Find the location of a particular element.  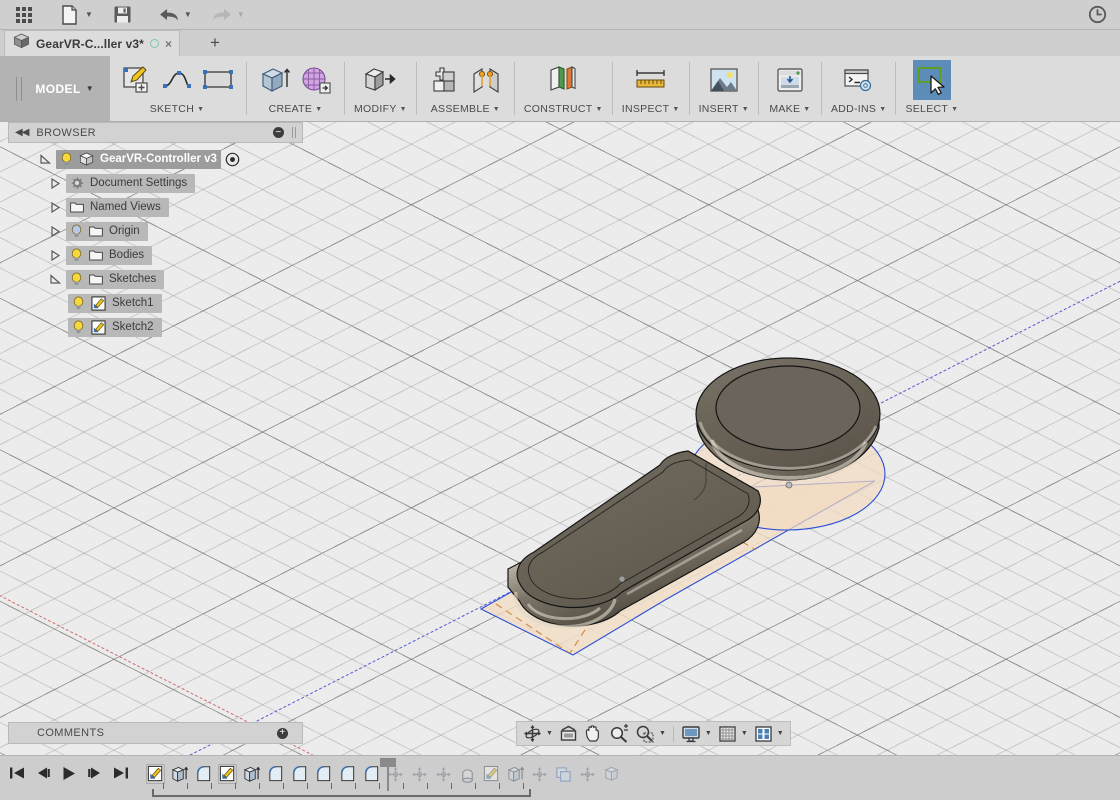

document-tab: GearVR-C...ller v3* × is located at coordinates (92, 43).